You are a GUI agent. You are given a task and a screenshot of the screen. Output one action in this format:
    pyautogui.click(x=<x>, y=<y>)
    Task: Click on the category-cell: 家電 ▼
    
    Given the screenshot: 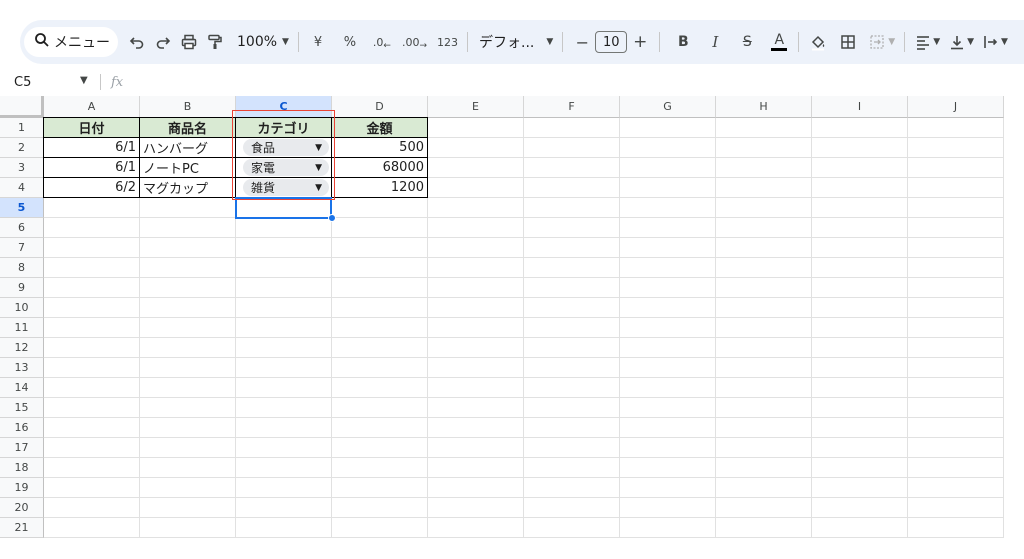 What is the action you would take?
    pyautogui.click(x=283, y=167)
    